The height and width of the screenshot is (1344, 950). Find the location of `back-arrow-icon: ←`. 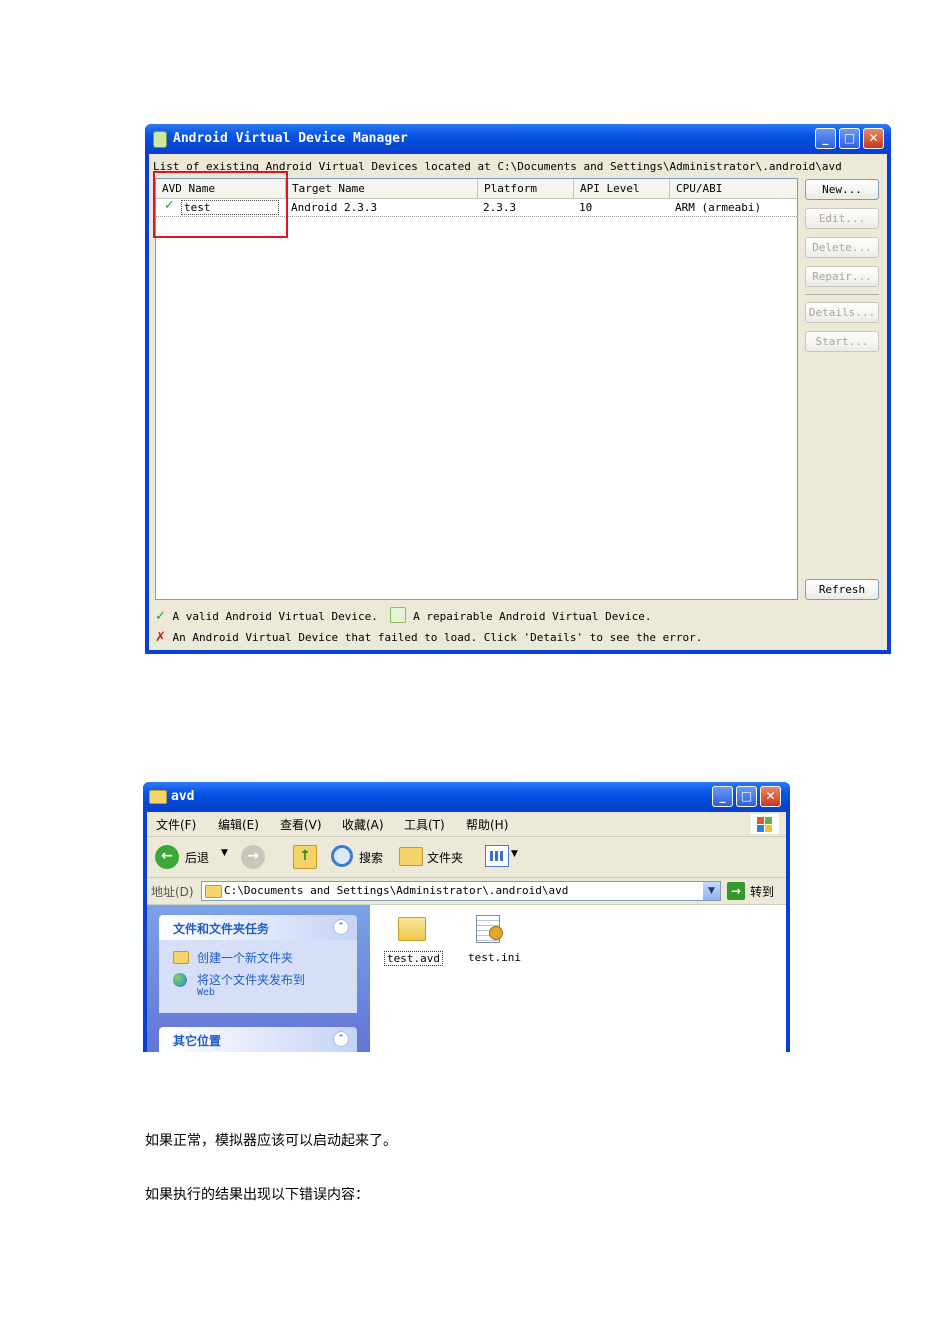

back-arrow-icon: ← is located at coordinates (167, 857).